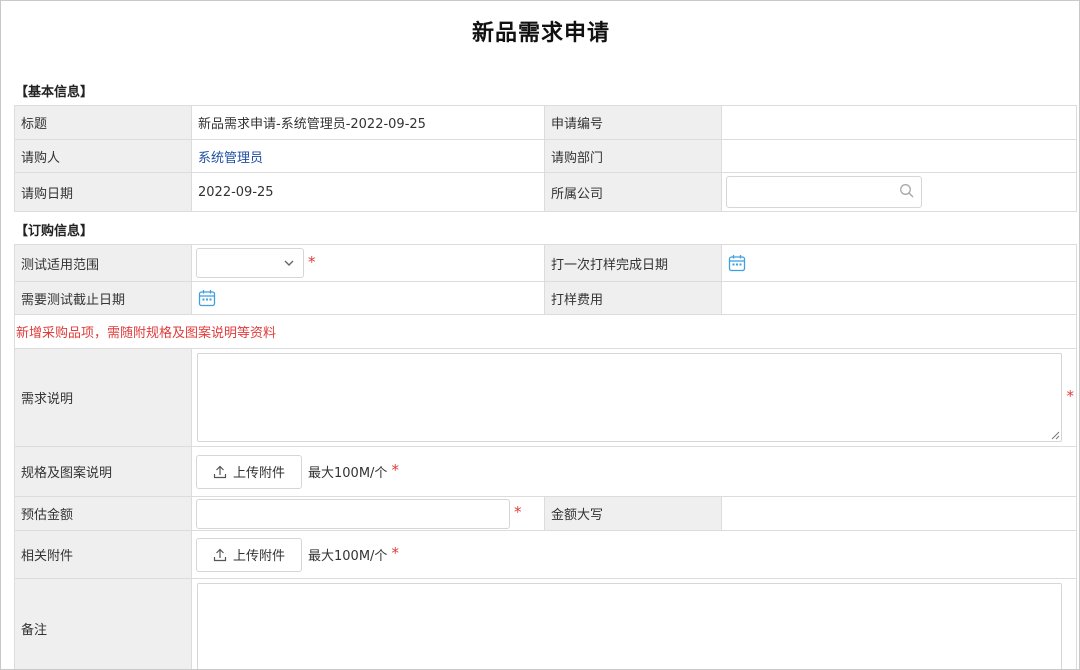  What do you see at coordinates (633, 298) in the screenshot?
I see `sample-fee-label: 打样费用` at bounding box center [633, 298].